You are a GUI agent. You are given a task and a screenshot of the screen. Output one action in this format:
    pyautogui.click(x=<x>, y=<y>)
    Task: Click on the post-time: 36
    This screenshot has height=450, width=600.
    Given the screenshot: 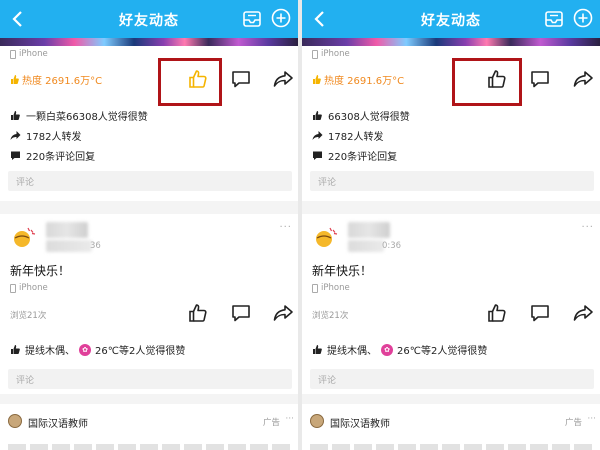 What is the action you would take?
    pyautogui.click(x=95, y=246)
    